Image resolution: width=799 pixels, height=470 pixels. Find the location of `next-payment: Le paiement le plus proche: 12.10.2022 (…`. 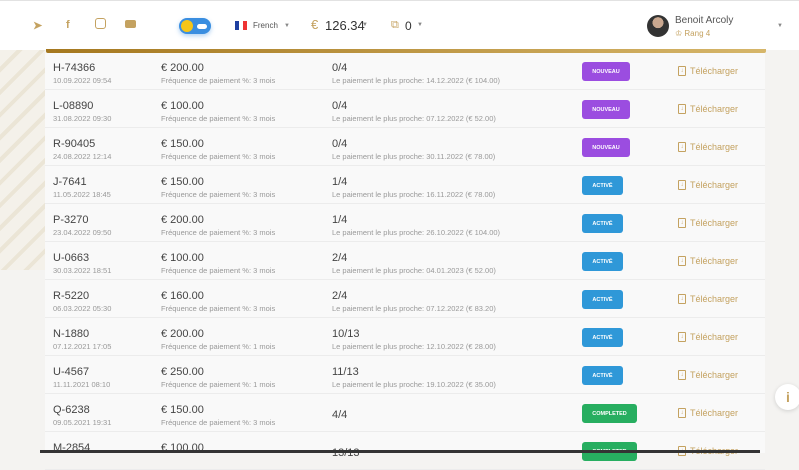

next-payment: Le paiement le plus proche: 12.10.2022 (… is located at coordinates (414, 346).